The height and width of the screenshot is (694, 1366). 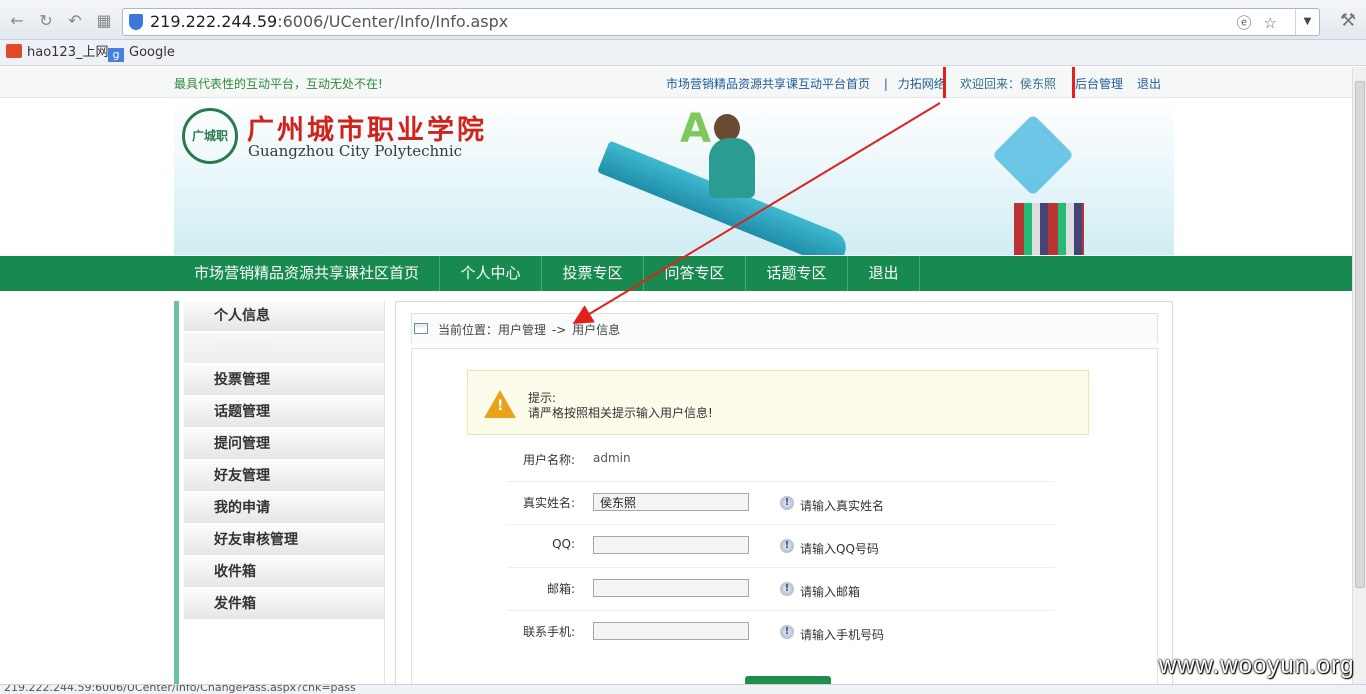 What do you see at coordinates (1099, 84) in the screenshot?
I see `admin-link: 后台管理` at bounding box center [1099, 84].